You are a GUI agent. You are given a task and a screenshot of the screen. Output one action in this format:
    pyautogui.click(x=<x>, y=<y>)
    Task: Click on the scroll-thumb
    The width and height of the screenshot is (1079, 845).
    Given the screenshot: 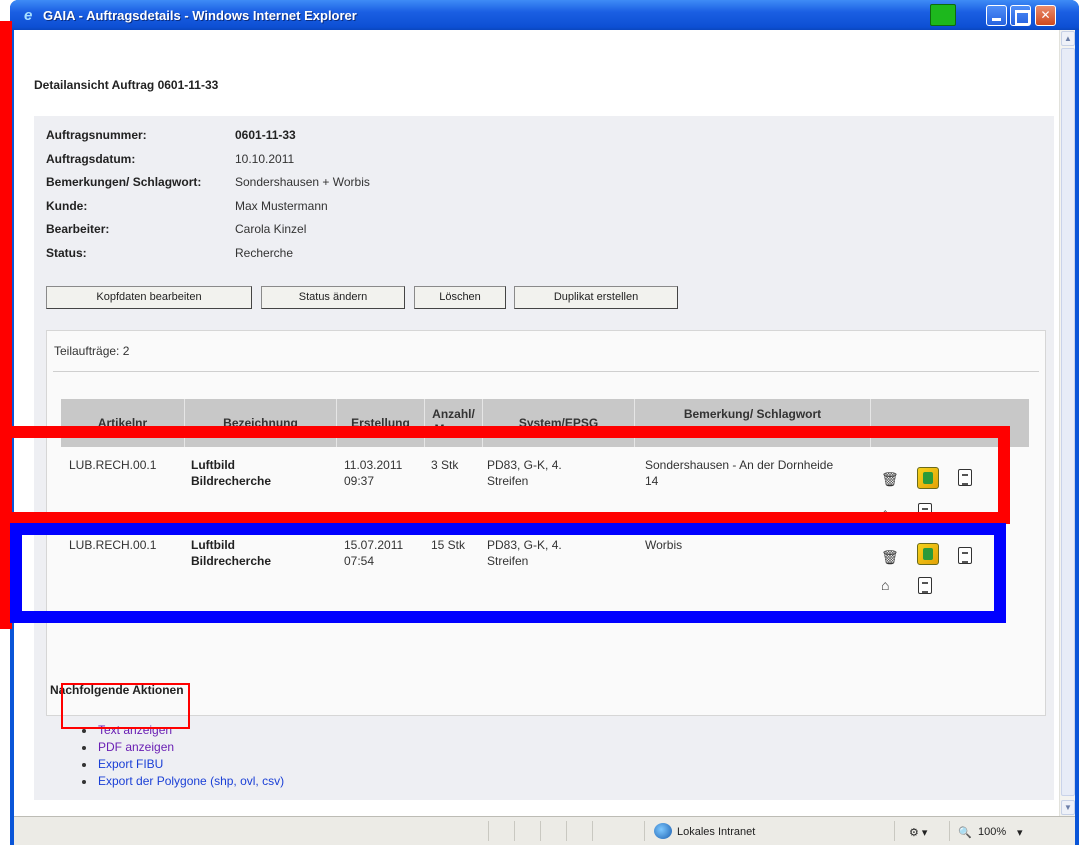 What is the action you would take?
    pyautogui.click(x=1068, y=422)
    